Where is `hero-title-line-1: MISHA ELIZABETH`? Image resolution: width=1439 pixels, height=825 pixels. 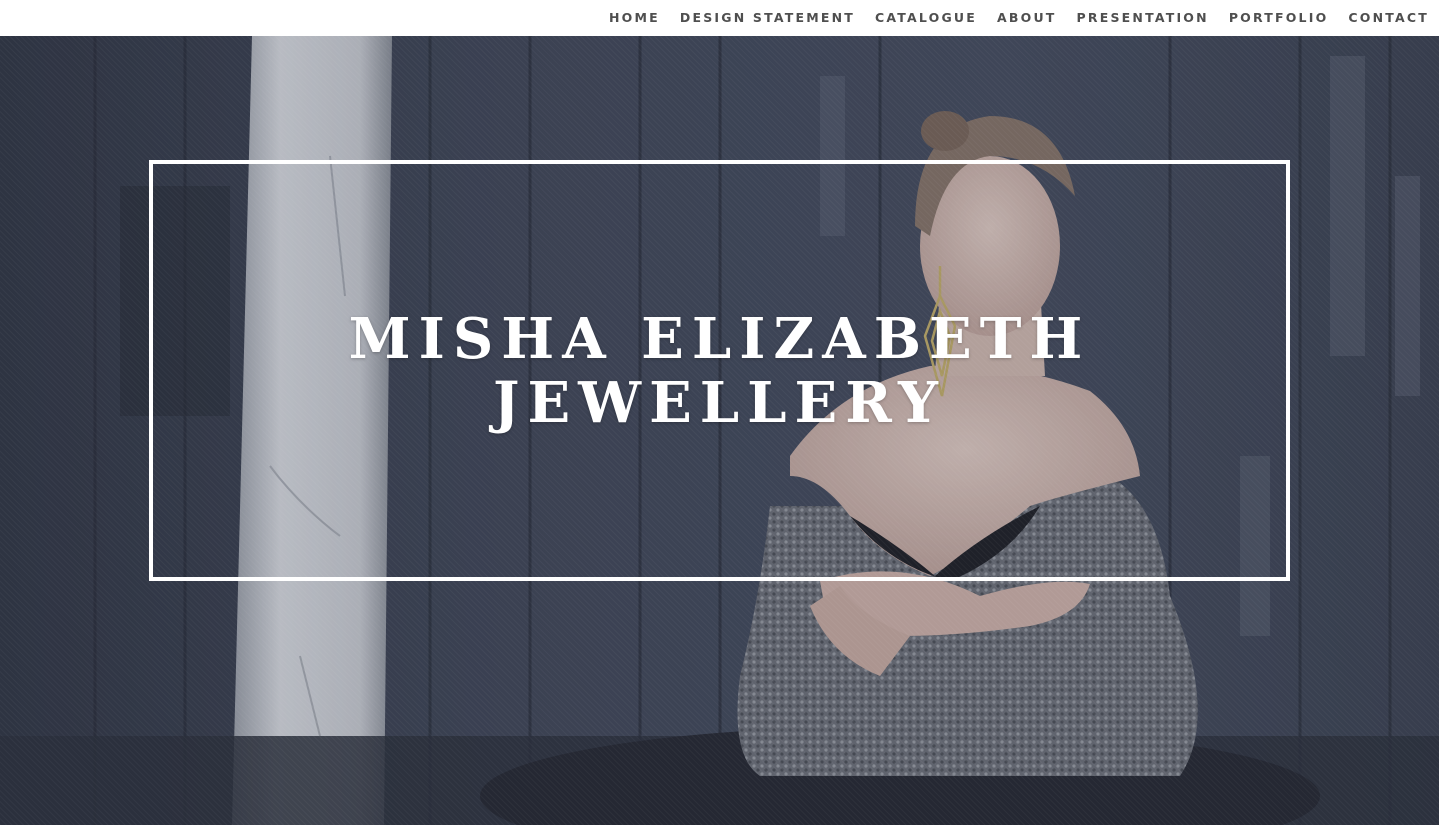
hero-title-line-1: MISHA ELIZABETH is located at coordinates (719, 338).